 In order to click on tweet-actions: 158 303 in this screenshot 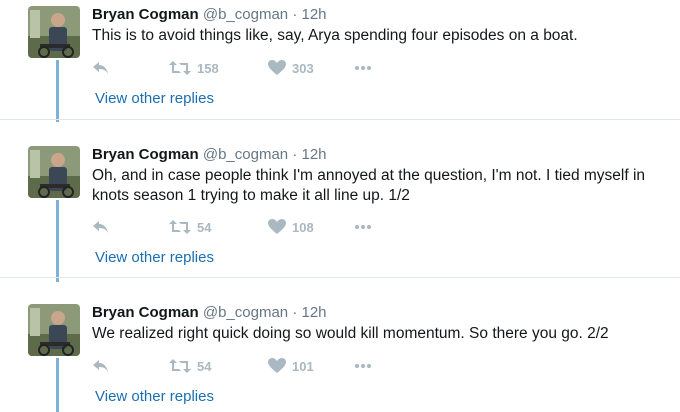, I will do `click(242, 68)`.